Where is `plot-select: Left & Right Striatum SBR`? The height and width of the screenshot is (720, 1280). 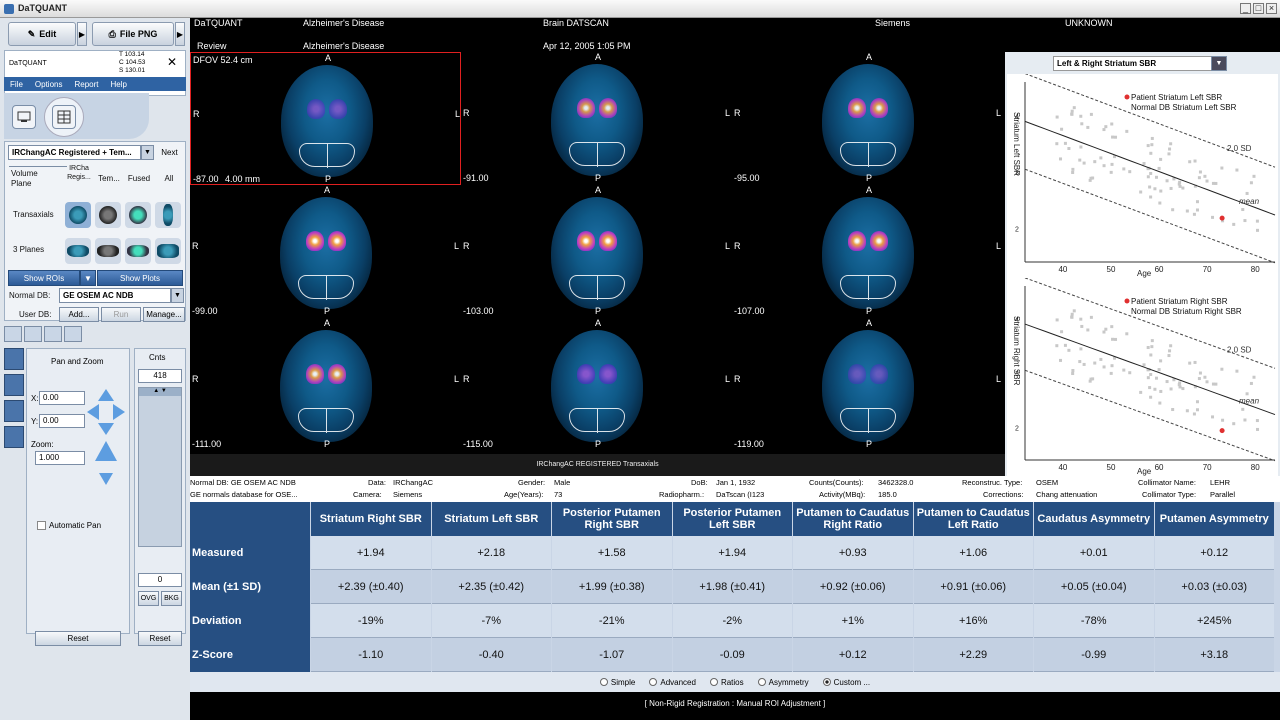 plot-select: Left & Right Striatum SBR is located at coordinates (1135, 63).